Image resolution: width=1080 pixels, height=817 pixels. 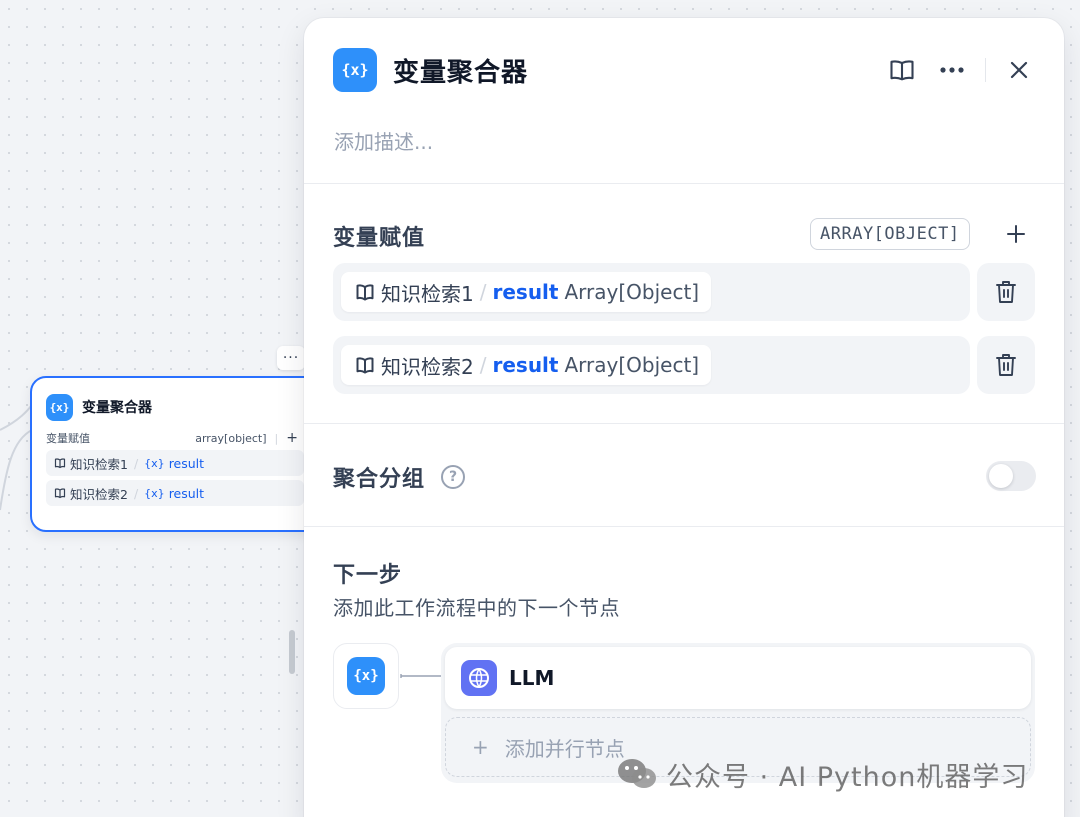 What do you see at coordinates (476, 608) in the screenshot?
I see `next-step-subtitle: 添加此工作流程中的下一个节点` at bounding box center [476, 608].